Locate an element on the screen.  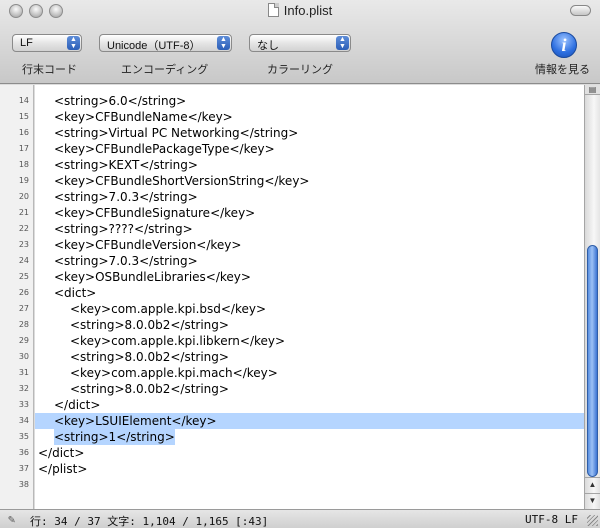
line-number: 37 is located at coordinates (23, 468).